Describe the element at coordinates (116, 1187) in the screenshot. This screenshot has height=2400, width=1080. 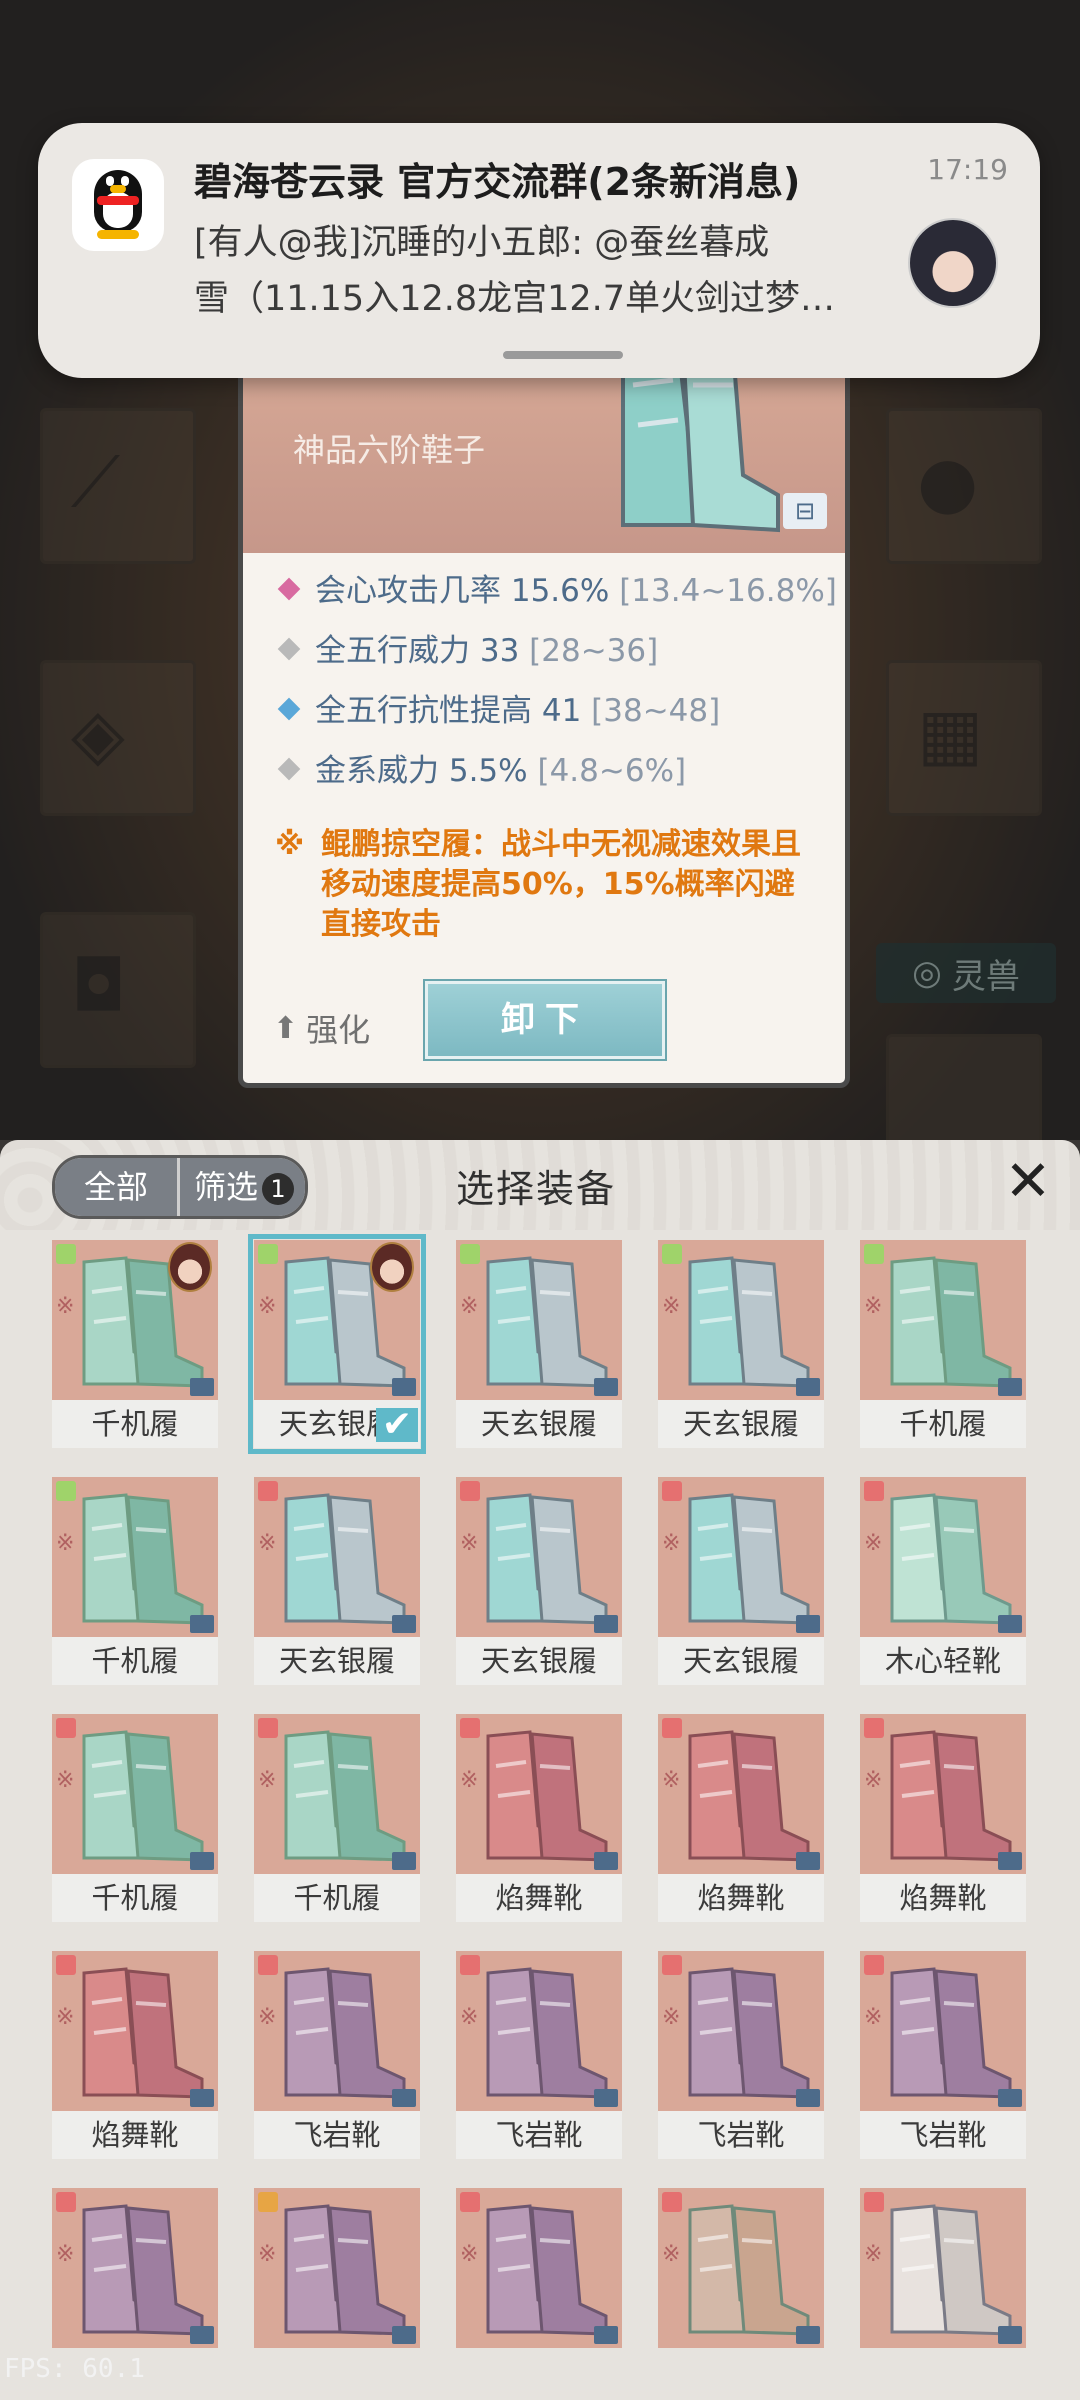
I see `tab-all: 全部` at that location.